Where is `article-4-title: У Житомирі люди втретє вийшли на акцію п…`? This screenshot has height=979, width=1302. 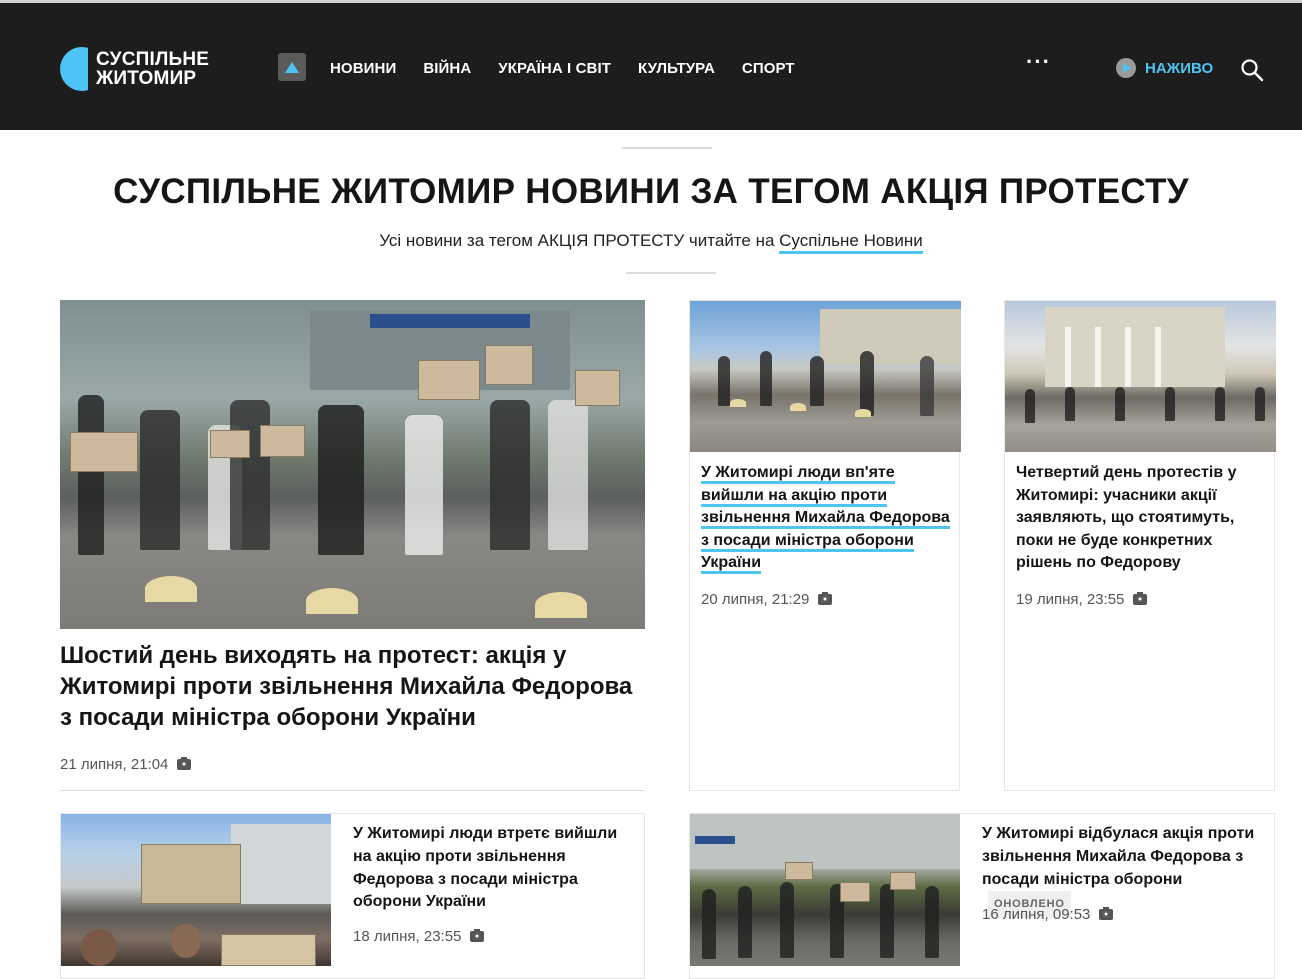
article-4-title: У Житомирі люди втретє вийшли на акцію п… is located at coordinates (485, 868).